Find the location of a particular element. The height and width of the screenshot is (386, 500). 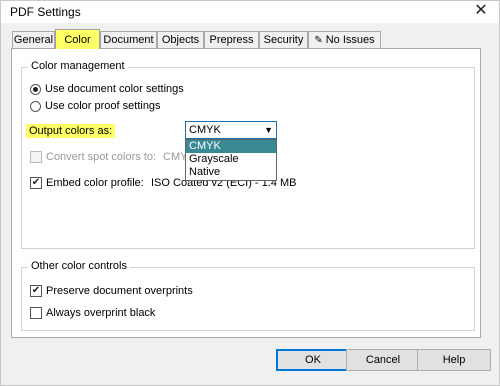

tab-label: Color is located at coordinates (77, 40).